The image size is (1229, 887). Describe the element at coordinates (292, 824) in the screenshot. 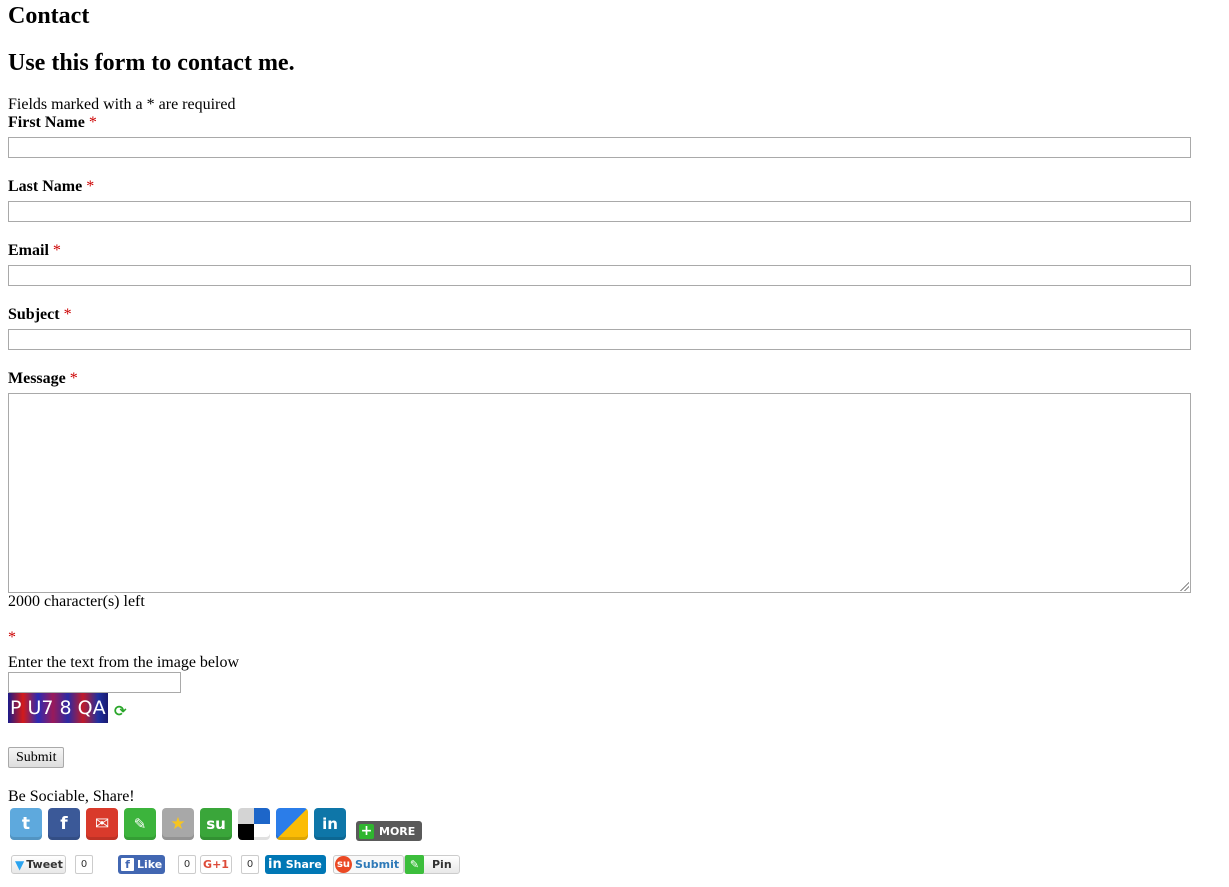

I see `google-bookmarks-icon` at that location.